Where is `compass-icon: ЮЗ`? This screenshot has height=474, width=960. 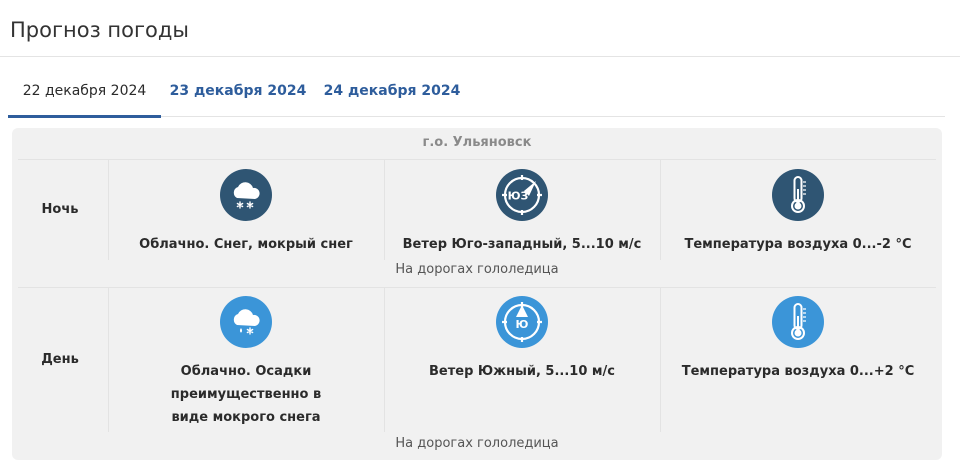
compass-icon: ЮЗ is located at coordinates (522, 195).